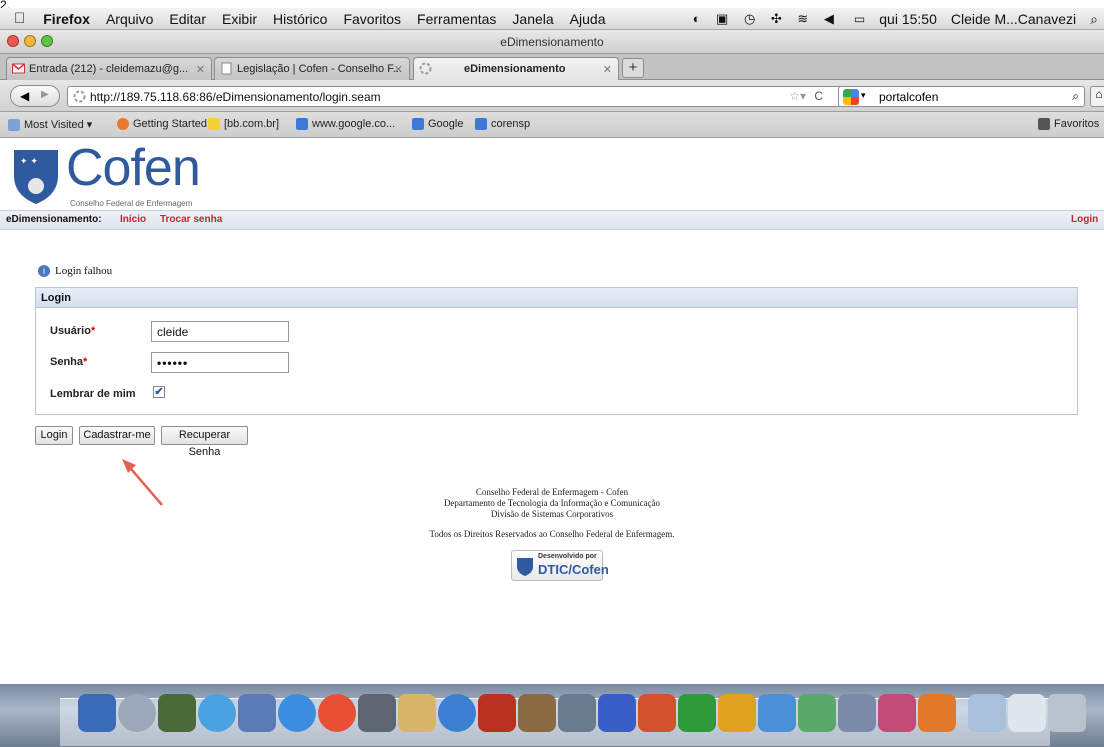 This screenshot has height=747, width=1104. I want to click on finder-icon, so click(97, 713).